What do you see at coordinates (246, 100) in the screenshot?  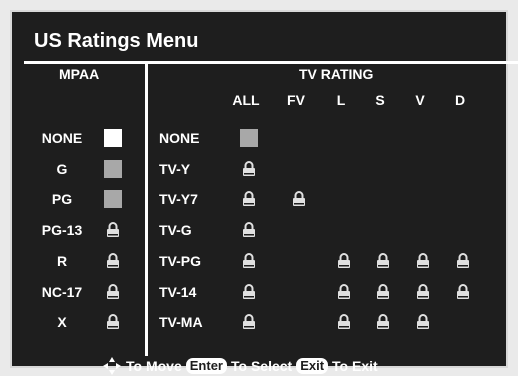 I see `tv-column-header: ALL` at bounding box center [246, 100].